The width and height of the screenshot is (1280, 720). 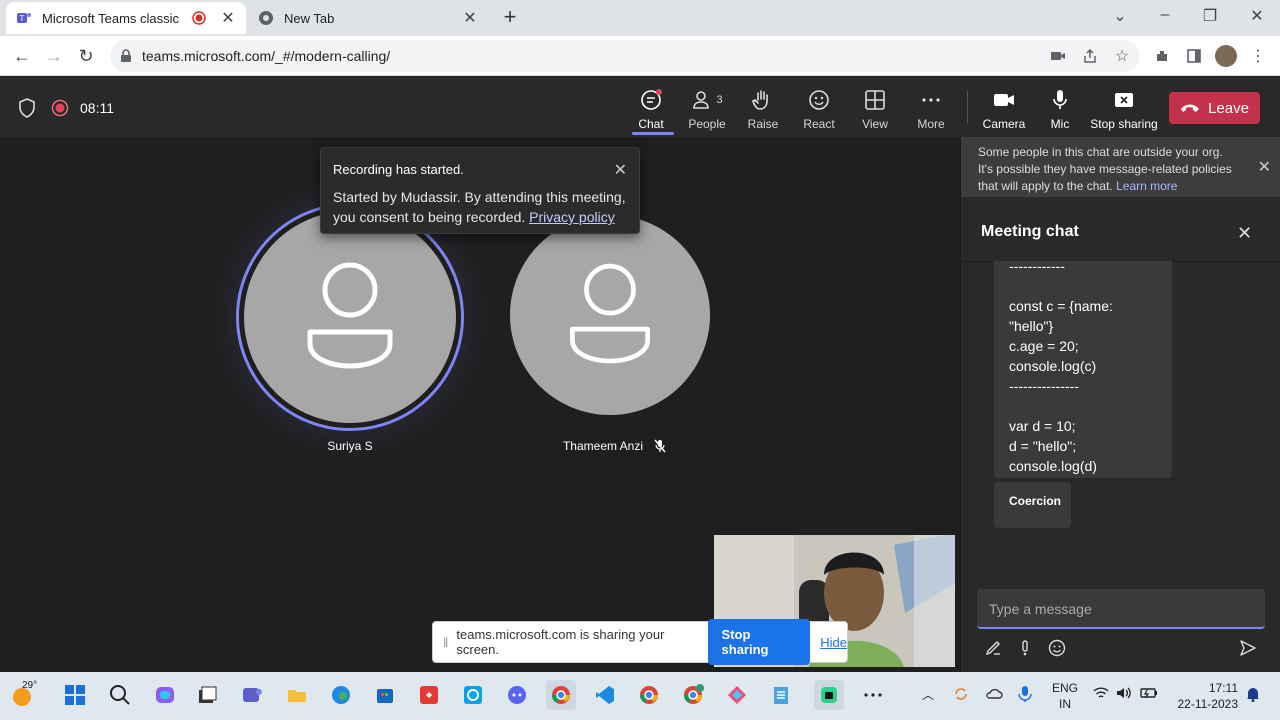 What do you see at coordinates (1190, 108) in the screenshot?
I see `hang-up-icon` at bounding box center [1190, 108].